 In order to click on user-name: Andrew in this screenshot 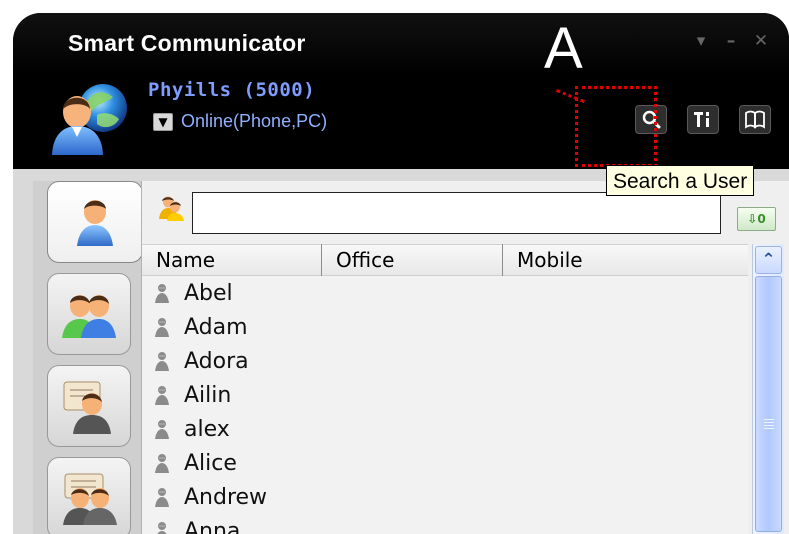, I will do `click(226, 497)`.